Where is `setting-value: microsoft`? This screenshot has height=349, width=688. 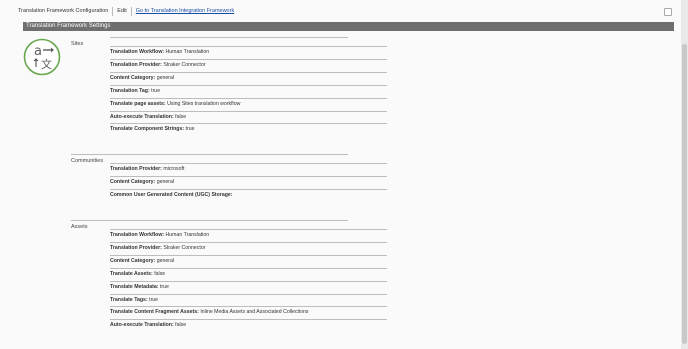
setting-value: microsoft is located at coordinates (174, 169).